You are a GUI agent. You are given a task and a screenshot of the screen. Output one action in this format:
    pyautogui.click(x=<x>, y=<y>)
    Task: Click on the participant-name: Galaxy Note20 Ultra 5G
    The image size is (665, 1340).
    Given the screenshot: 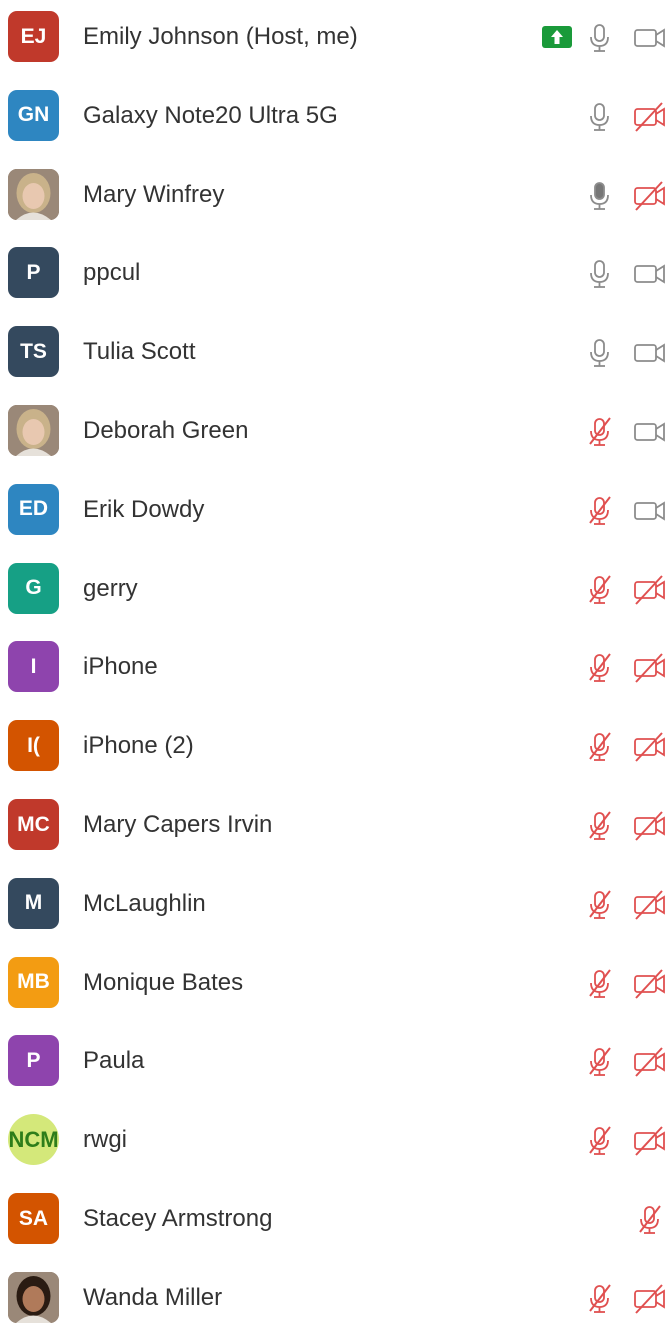 What is the action you would take?
    pyautogui.click(x=210, y=115)
    